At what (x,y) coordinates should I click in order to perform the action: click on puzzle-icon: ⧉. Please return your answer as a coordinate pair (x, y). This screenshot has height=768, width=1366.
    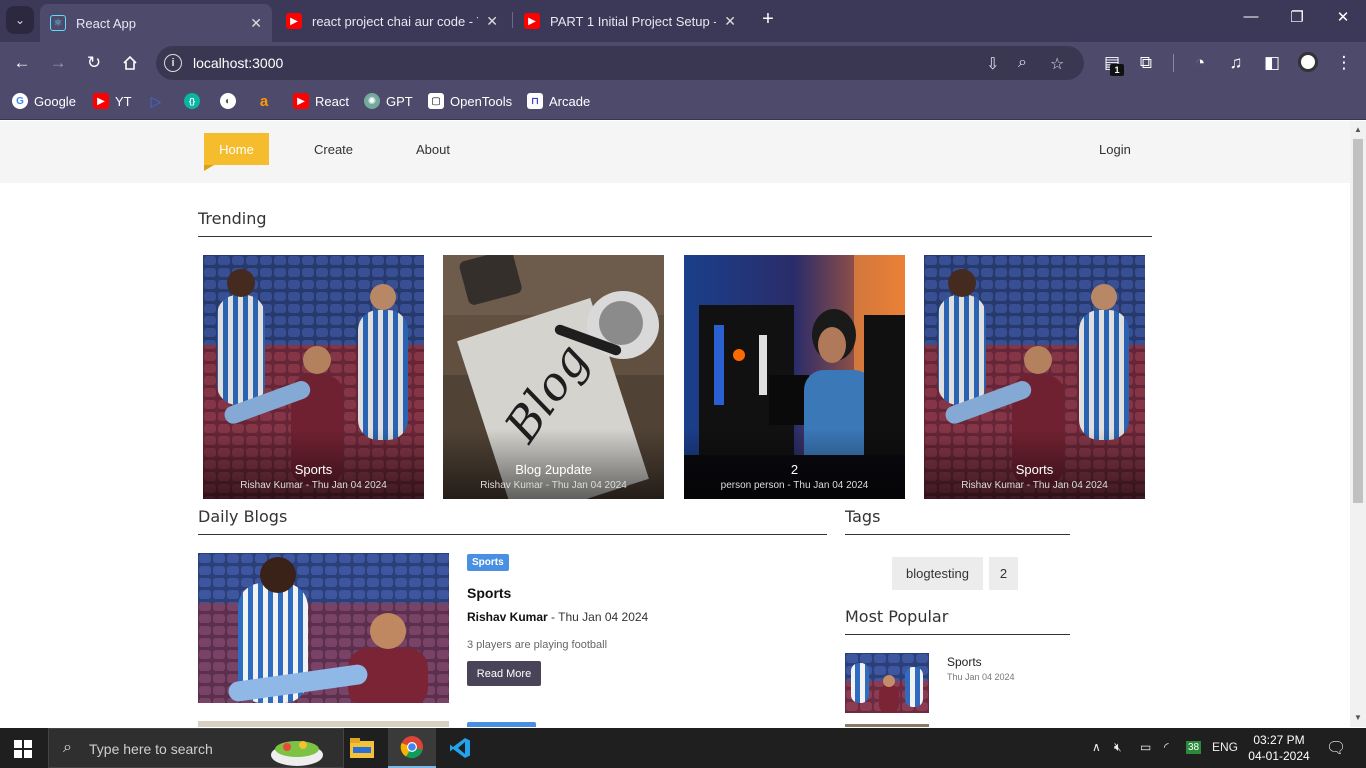
    Looking at the image, I should click on (1146, 62).